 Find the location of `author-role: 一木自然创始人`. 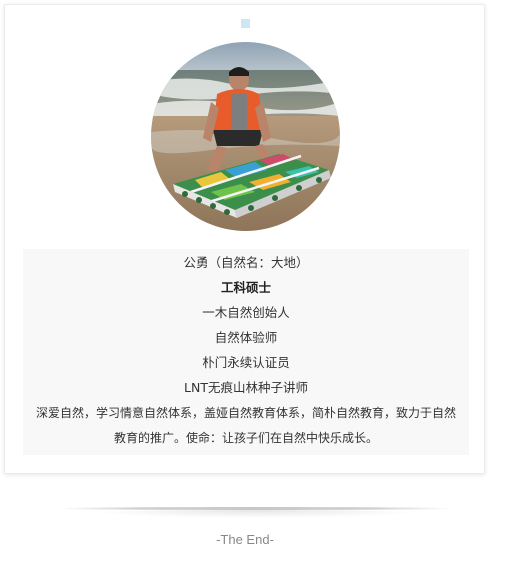

author-role: 一木自然创始人 is located at coordinates (246, 312).